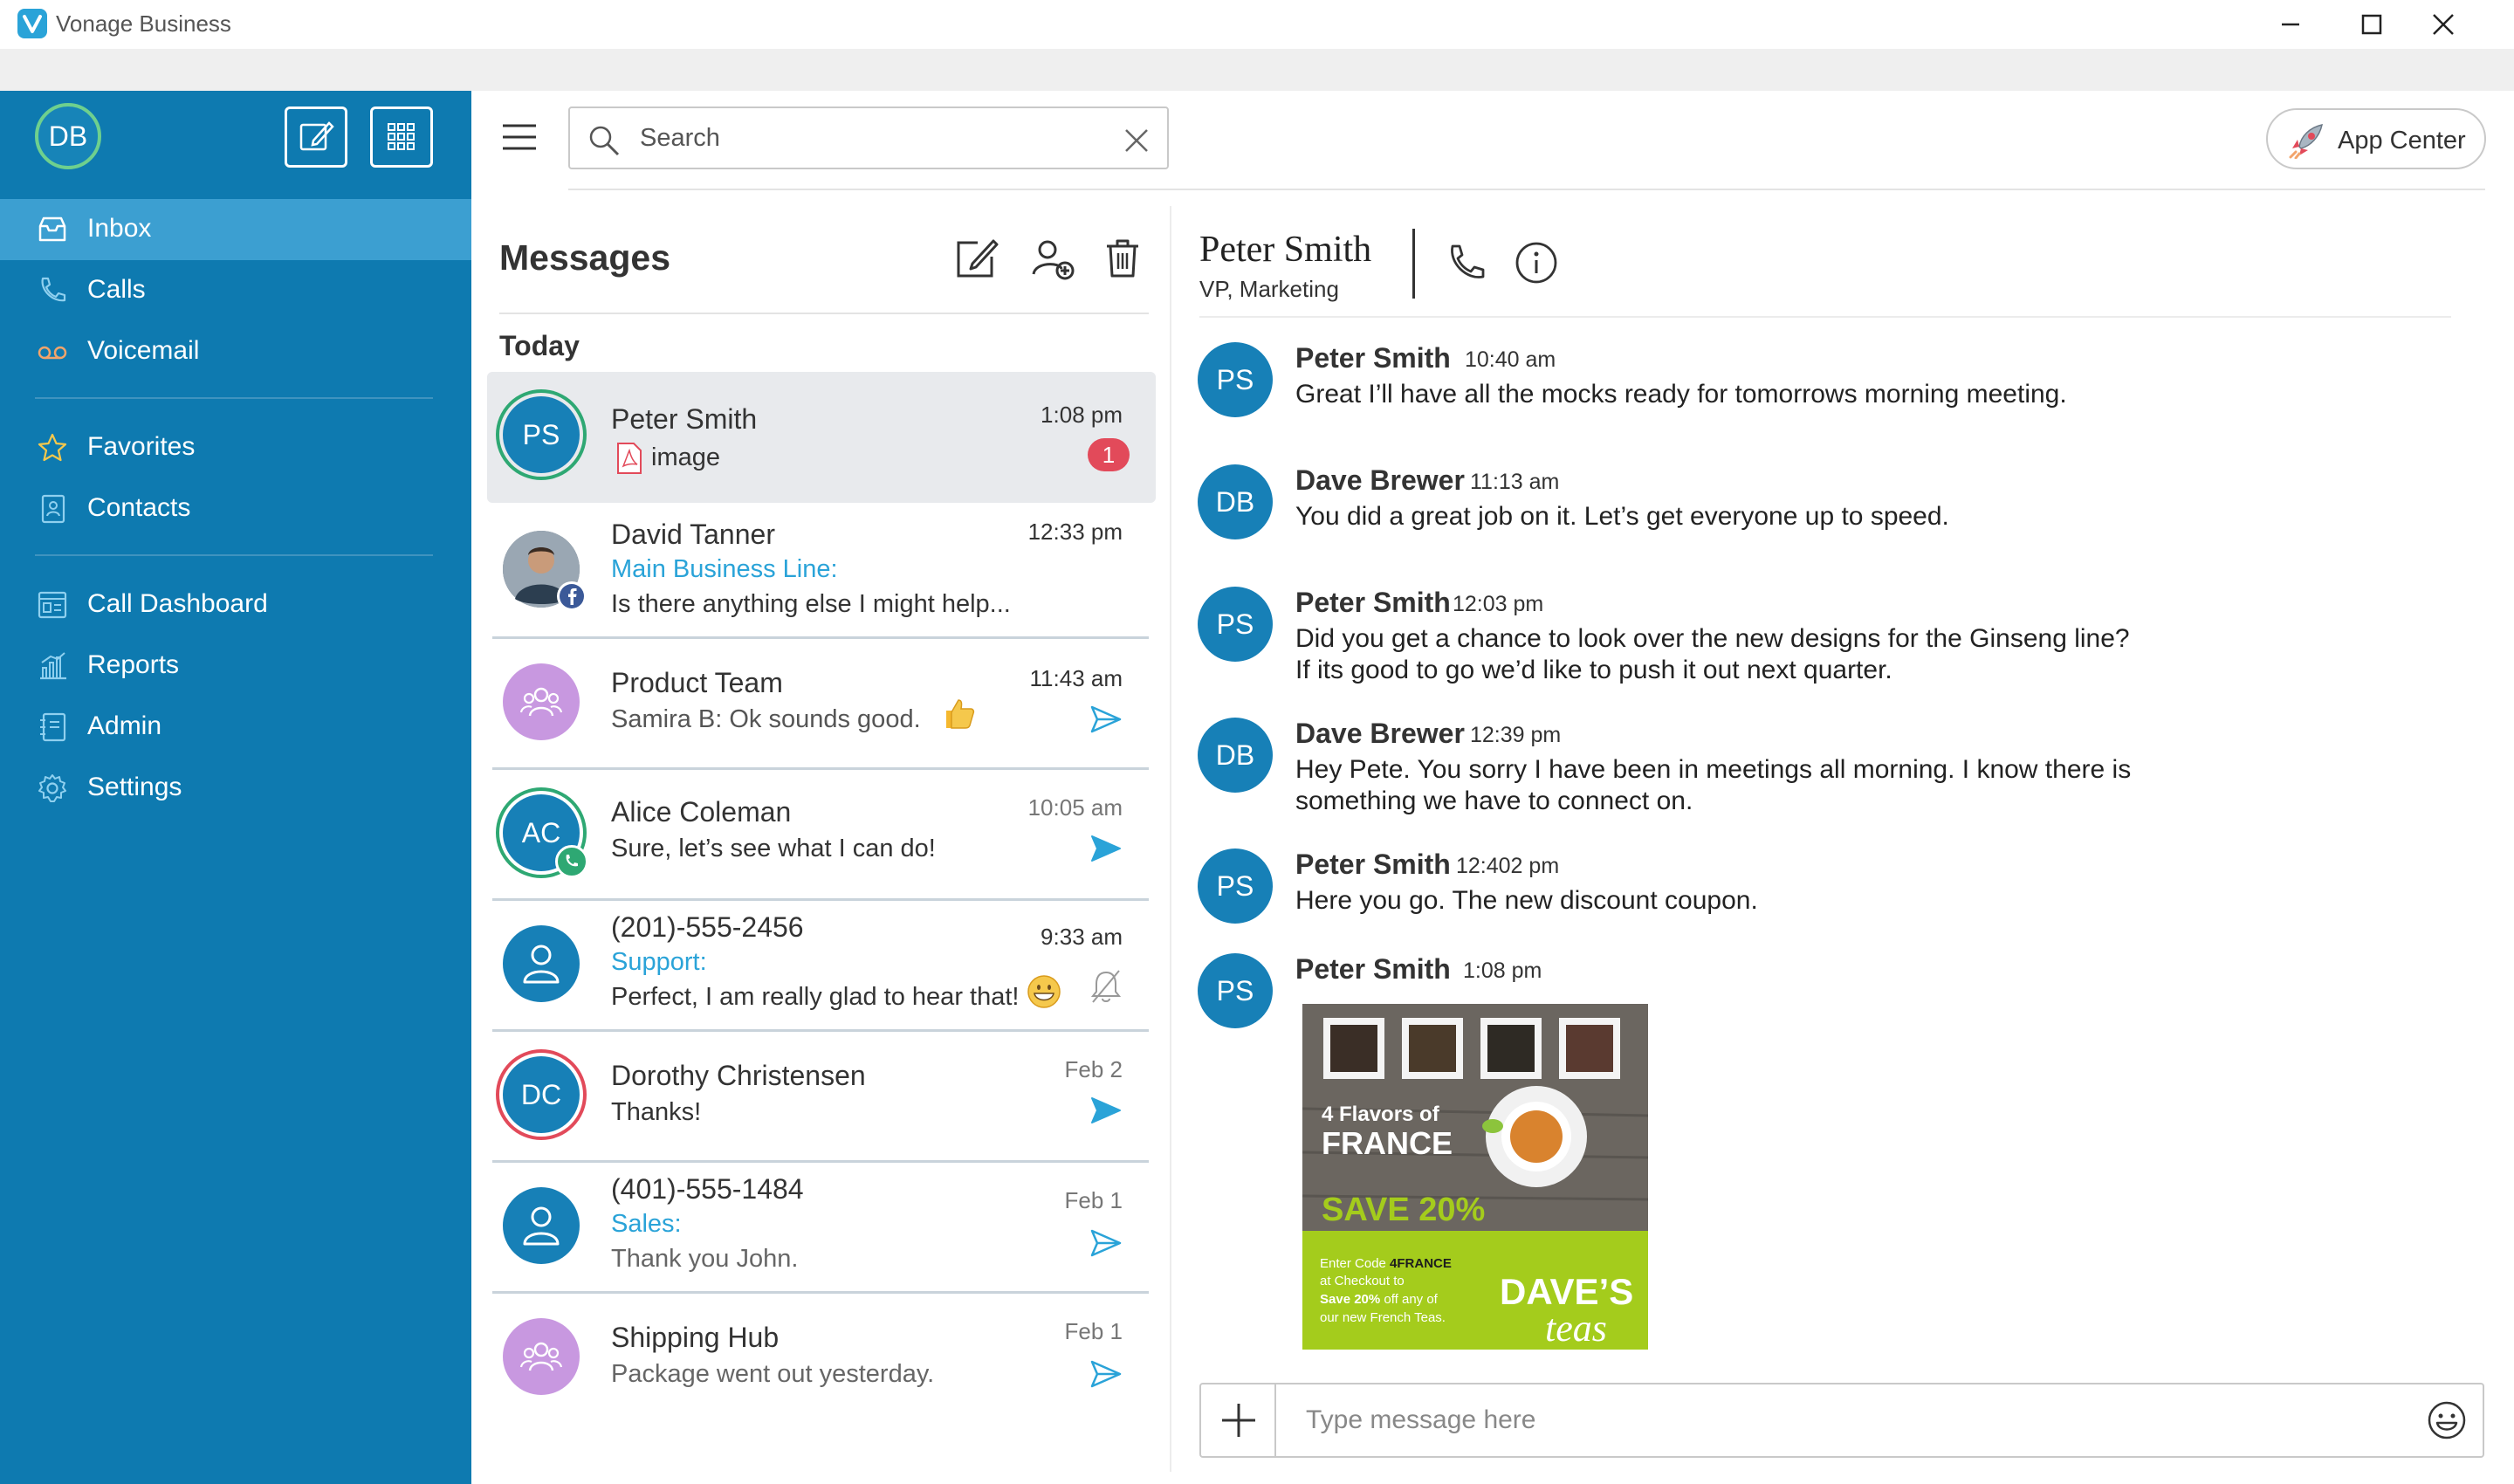 This screenshot has height=1484, width=2514. Describe the element at coordinates (1537, 262) in the screenshot. I see `contact-info-button` at that location.